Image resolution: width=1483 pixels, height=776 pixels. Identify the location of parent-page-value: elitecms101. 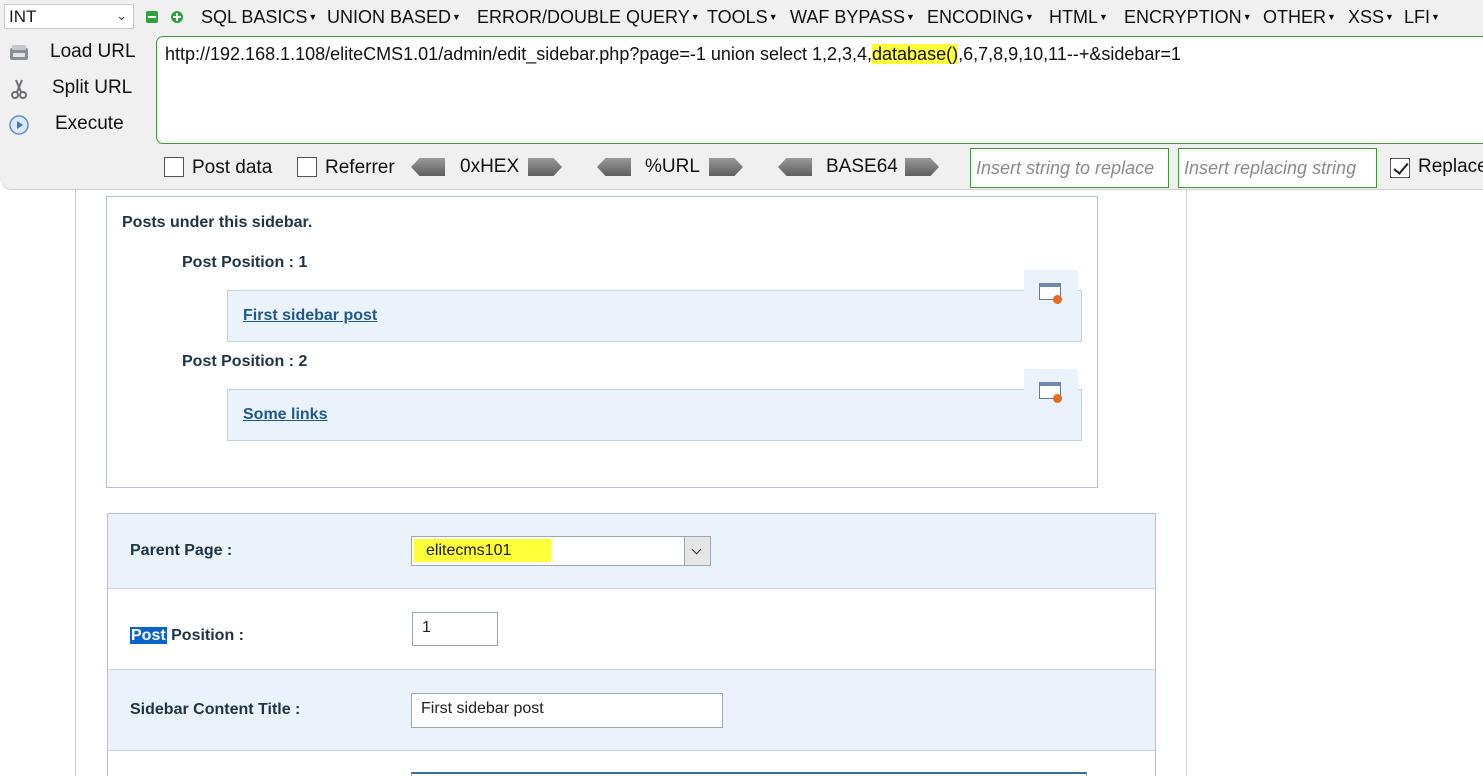
(483, 550).